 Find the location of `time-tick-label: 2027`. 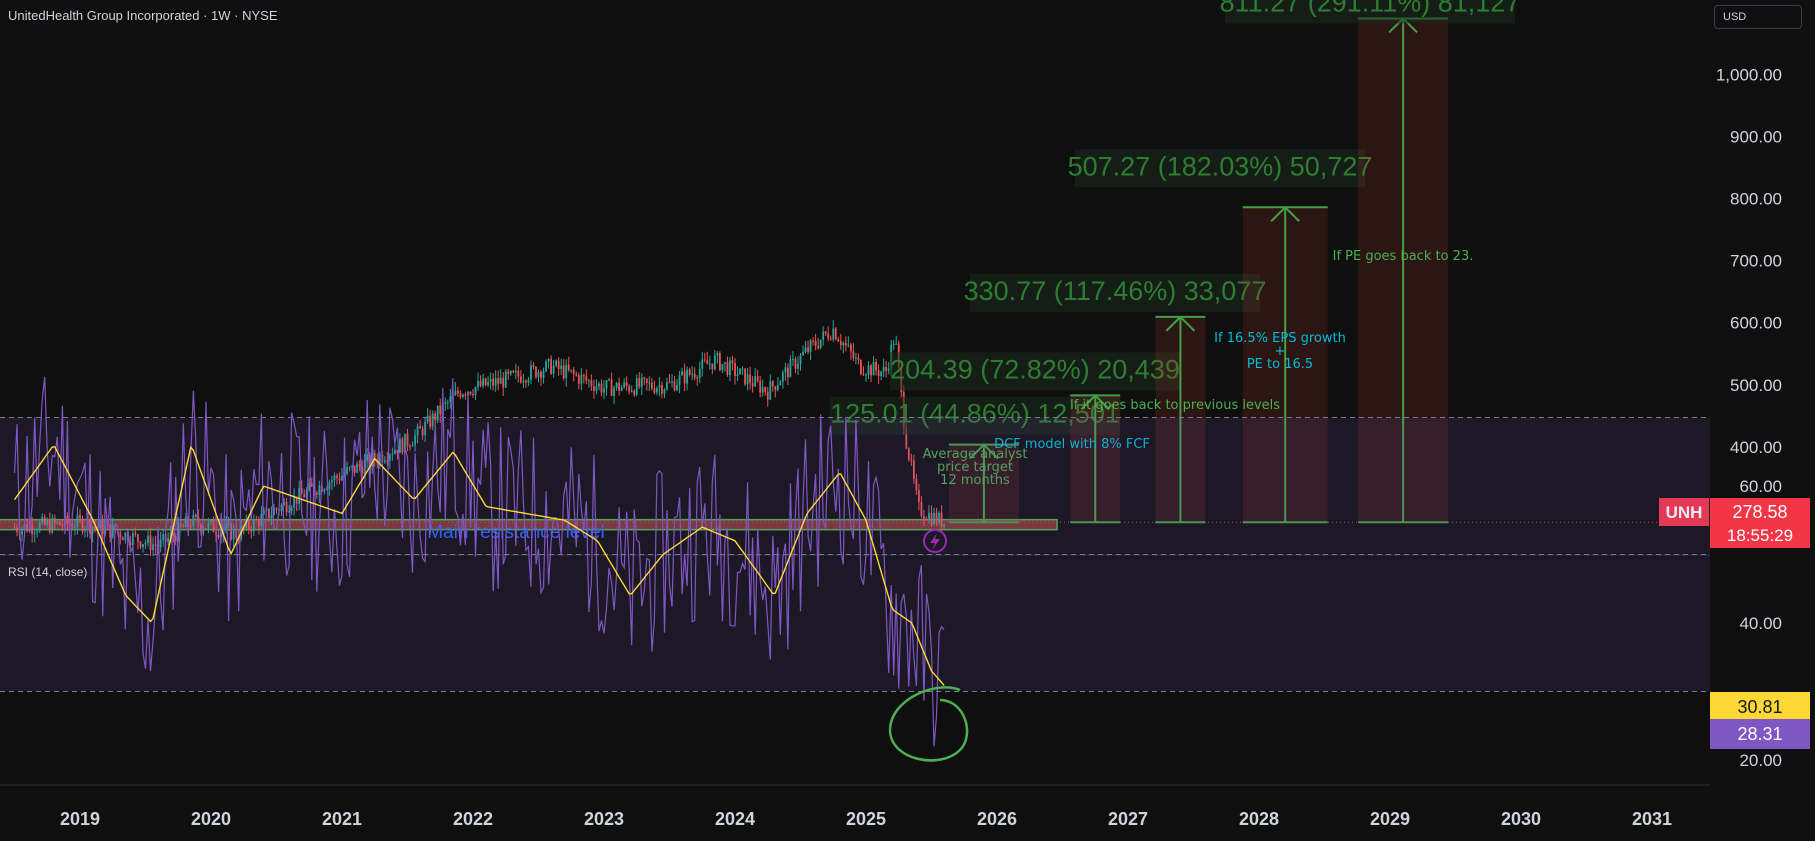

time-tick-label: 2027 is located at coordinates (1128, 819).